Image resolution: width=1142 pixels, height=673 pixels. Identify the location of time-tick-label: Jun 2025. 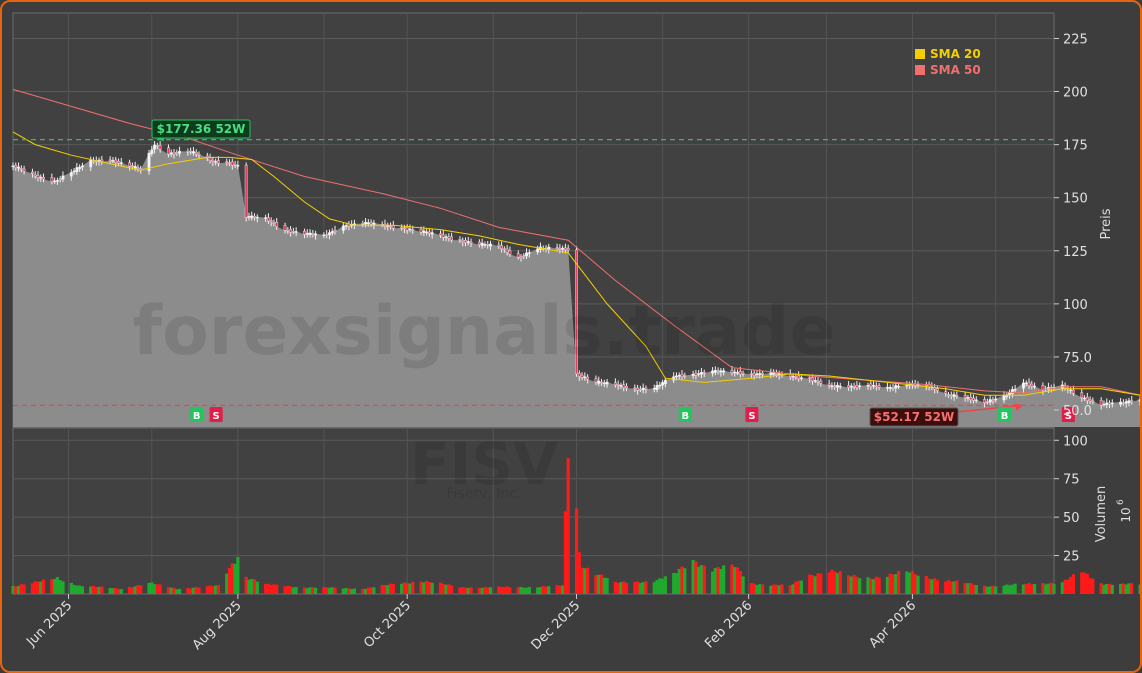
(49, 624).